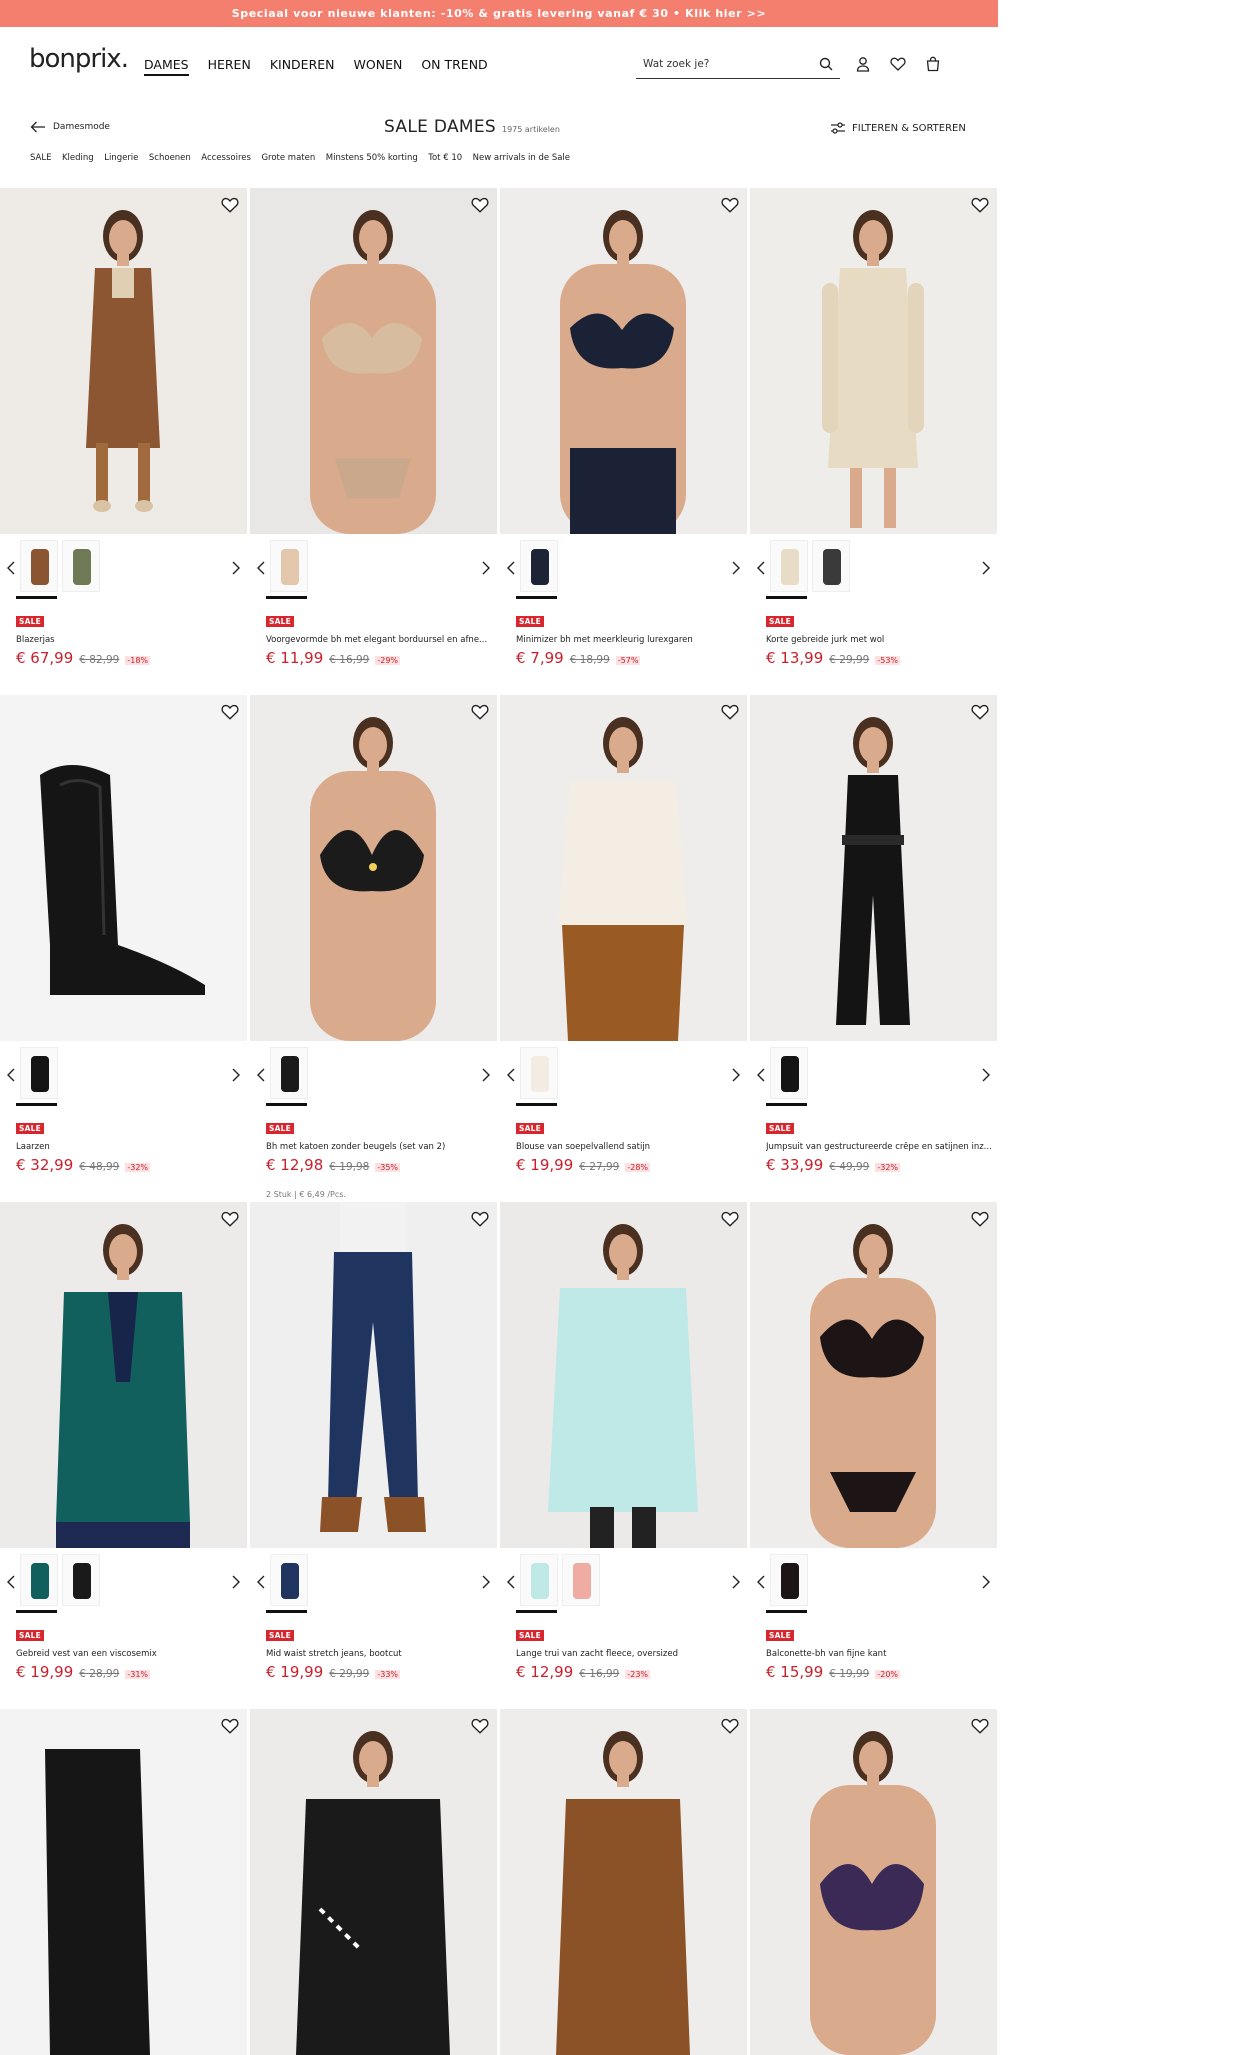  What do you see at coordinates (826, 64) in the screenshot?
I see `search-icon` at bounding box center [826, 64].